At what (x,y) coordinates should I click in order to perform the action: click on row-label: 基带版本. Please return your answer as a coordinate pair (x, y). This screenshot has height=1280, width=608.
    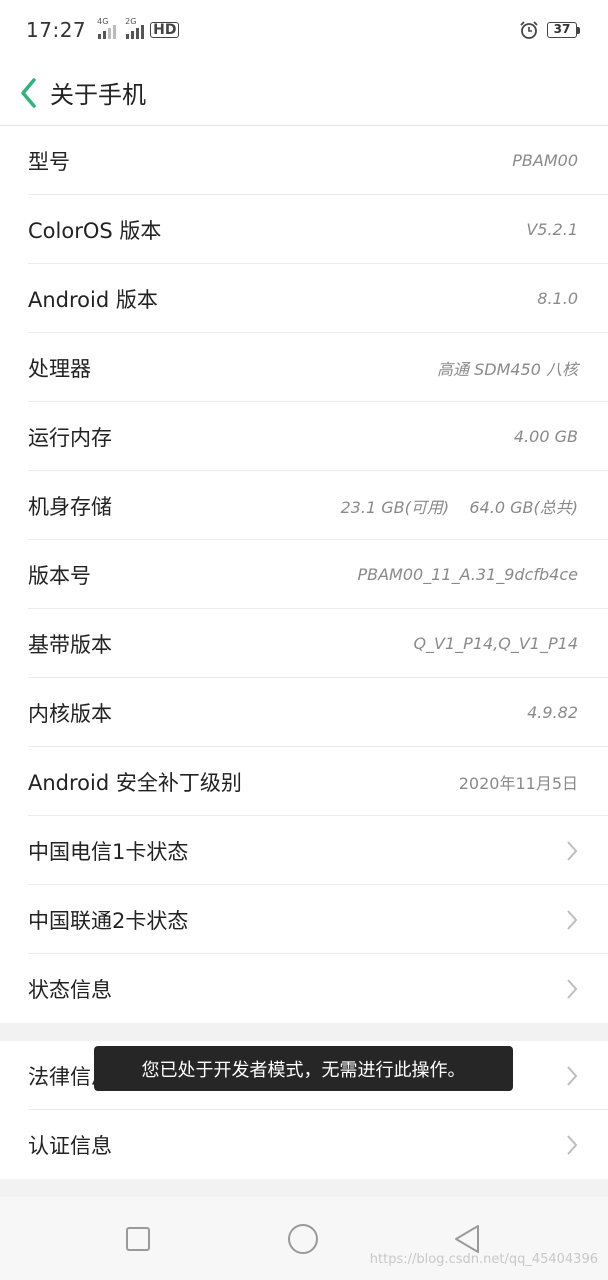
    Looking at the image, I should click on (70, 644).